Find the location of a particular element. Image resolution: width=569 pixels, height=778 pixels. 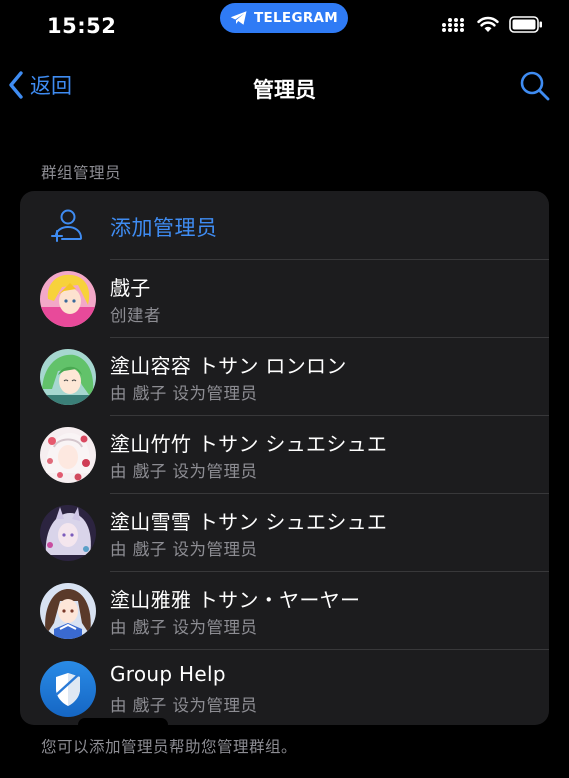

avatar-anime-green is located at coordinates (68, 377).